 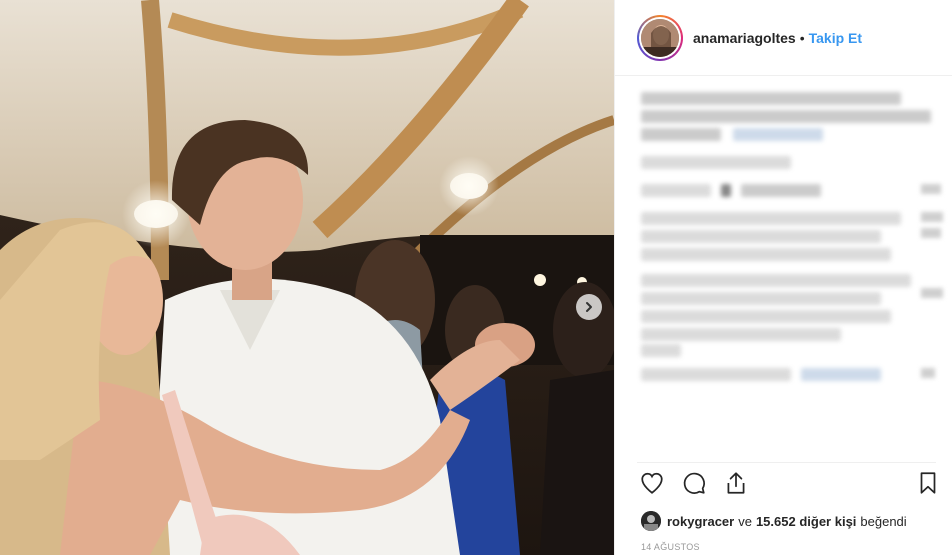 I want to click on heart-icon, so click(x=652, y=483).